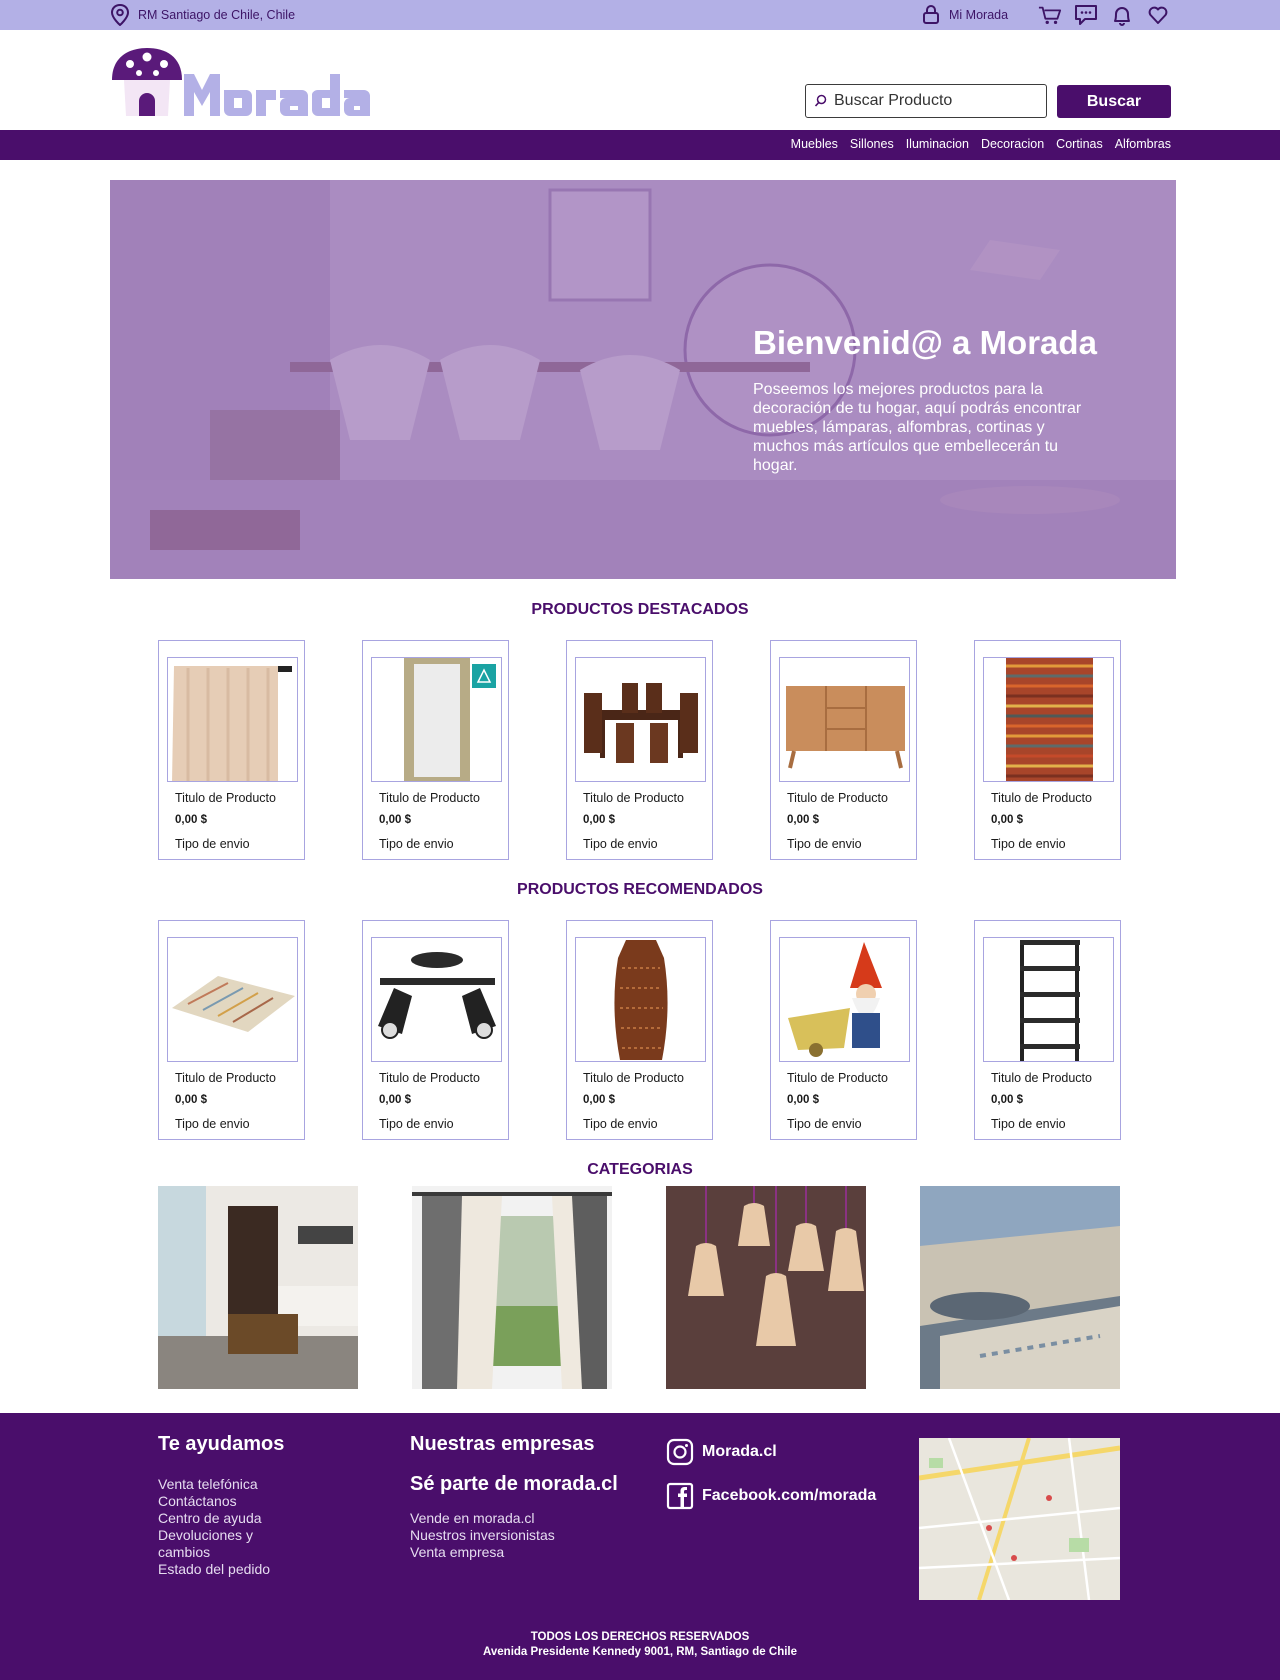 Image resolution: width=1280 pixels, height=1680 pixels. Describe the element at coordinates (640, 1637) in the screenshot. I see `copyright: TODOS LOS DERECHOS RESERVADOS` at that location.